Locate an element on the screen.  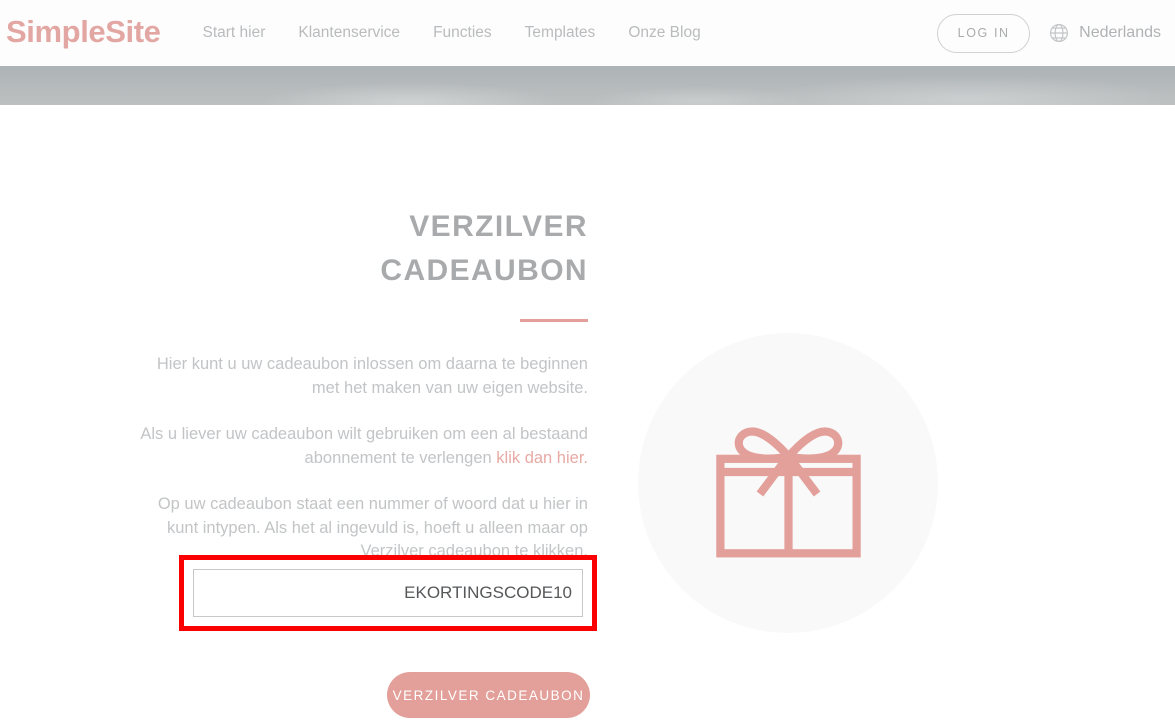
hero-banner-image is located at coordinates (587, 85).